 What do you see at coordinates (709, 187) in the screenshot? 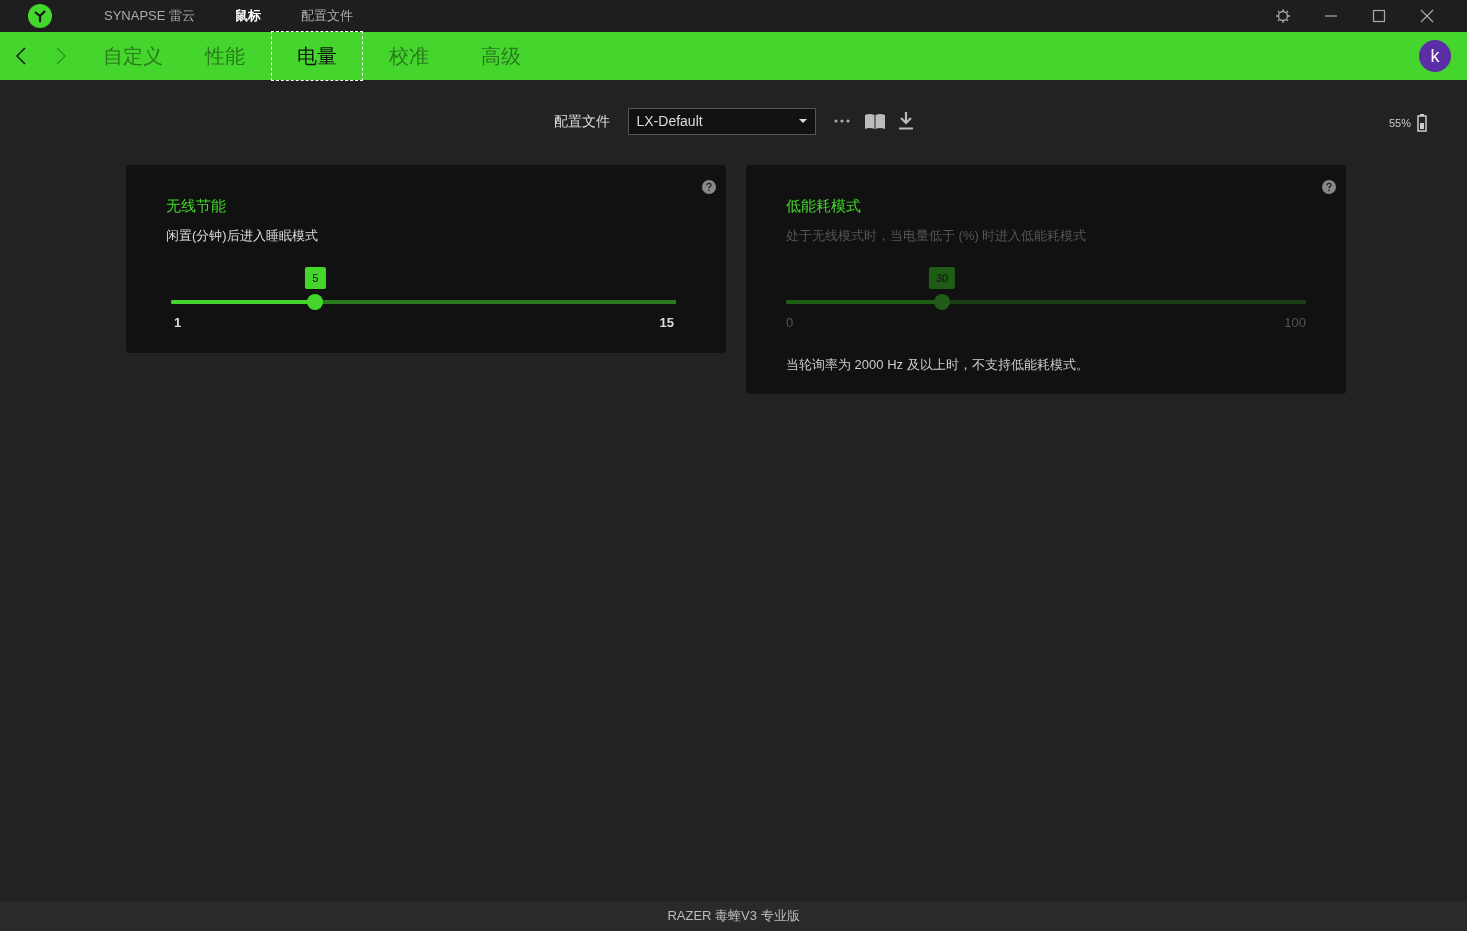
I see `help-icon` at bounding box center [709, 187].